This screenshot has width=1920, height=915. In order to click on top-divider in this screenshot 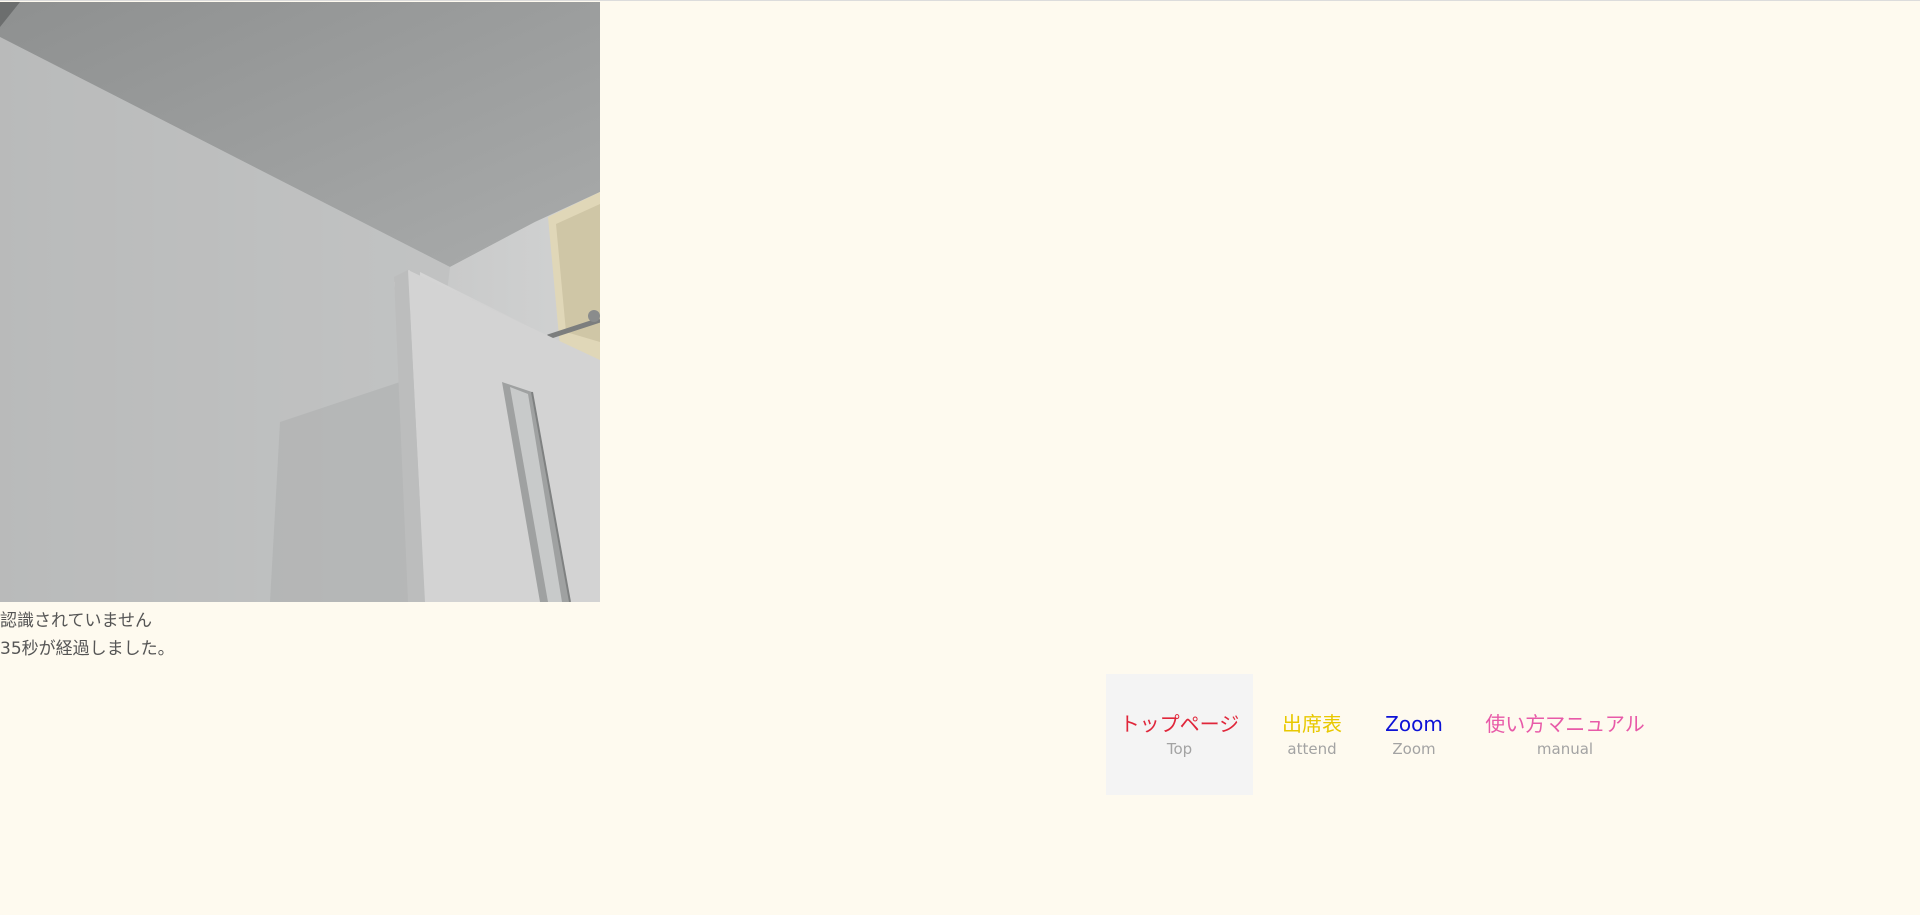, I will do `click(960, 0)`.